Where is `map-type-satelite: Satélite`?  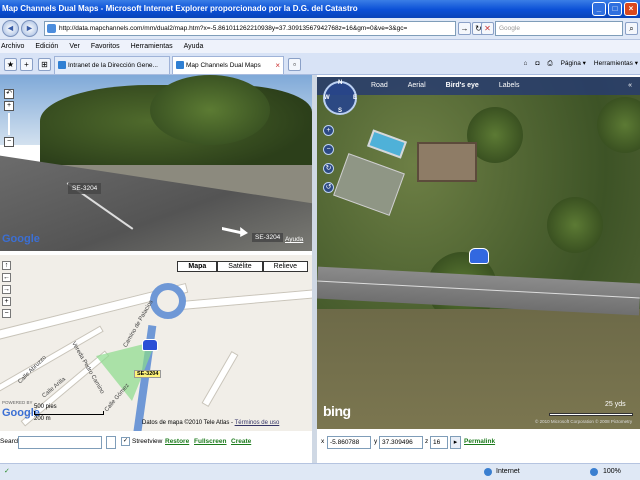 map-type-satelite: Satélite is located at coordinates (240, 266).